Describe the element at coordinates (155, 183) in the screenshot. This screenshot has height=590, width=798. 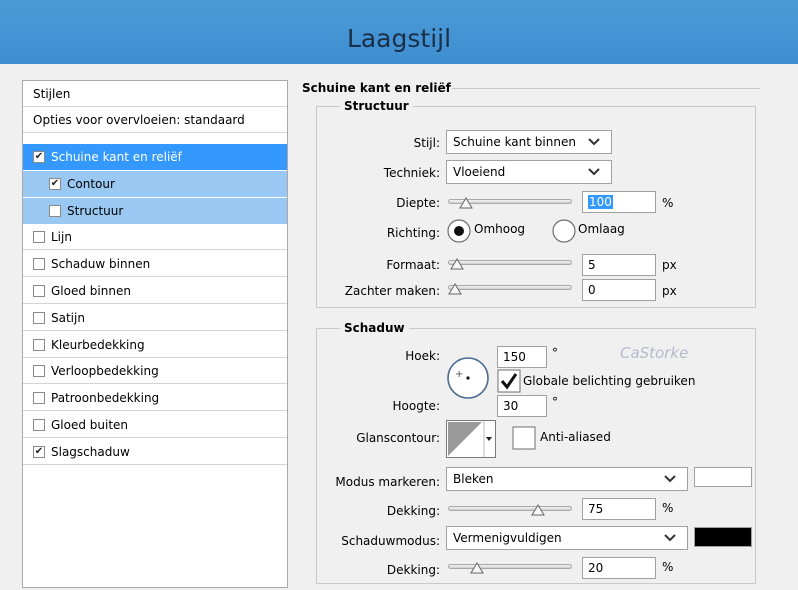
I see `style-item: ✔ Contour` at that location.